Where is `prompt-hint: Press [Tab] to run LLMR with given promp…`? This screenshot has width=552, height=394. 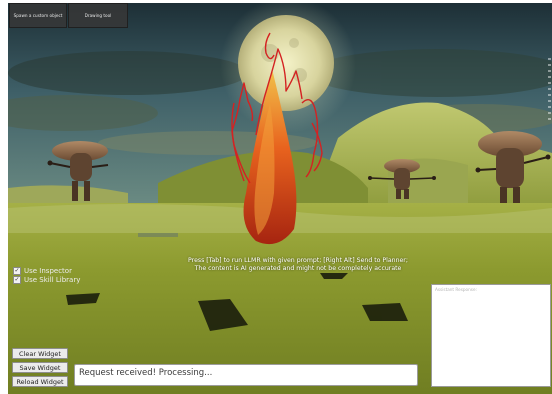 prompt-hint: Press [Tab] to run LLMR with given promp… is located at coordinates (298, 265).